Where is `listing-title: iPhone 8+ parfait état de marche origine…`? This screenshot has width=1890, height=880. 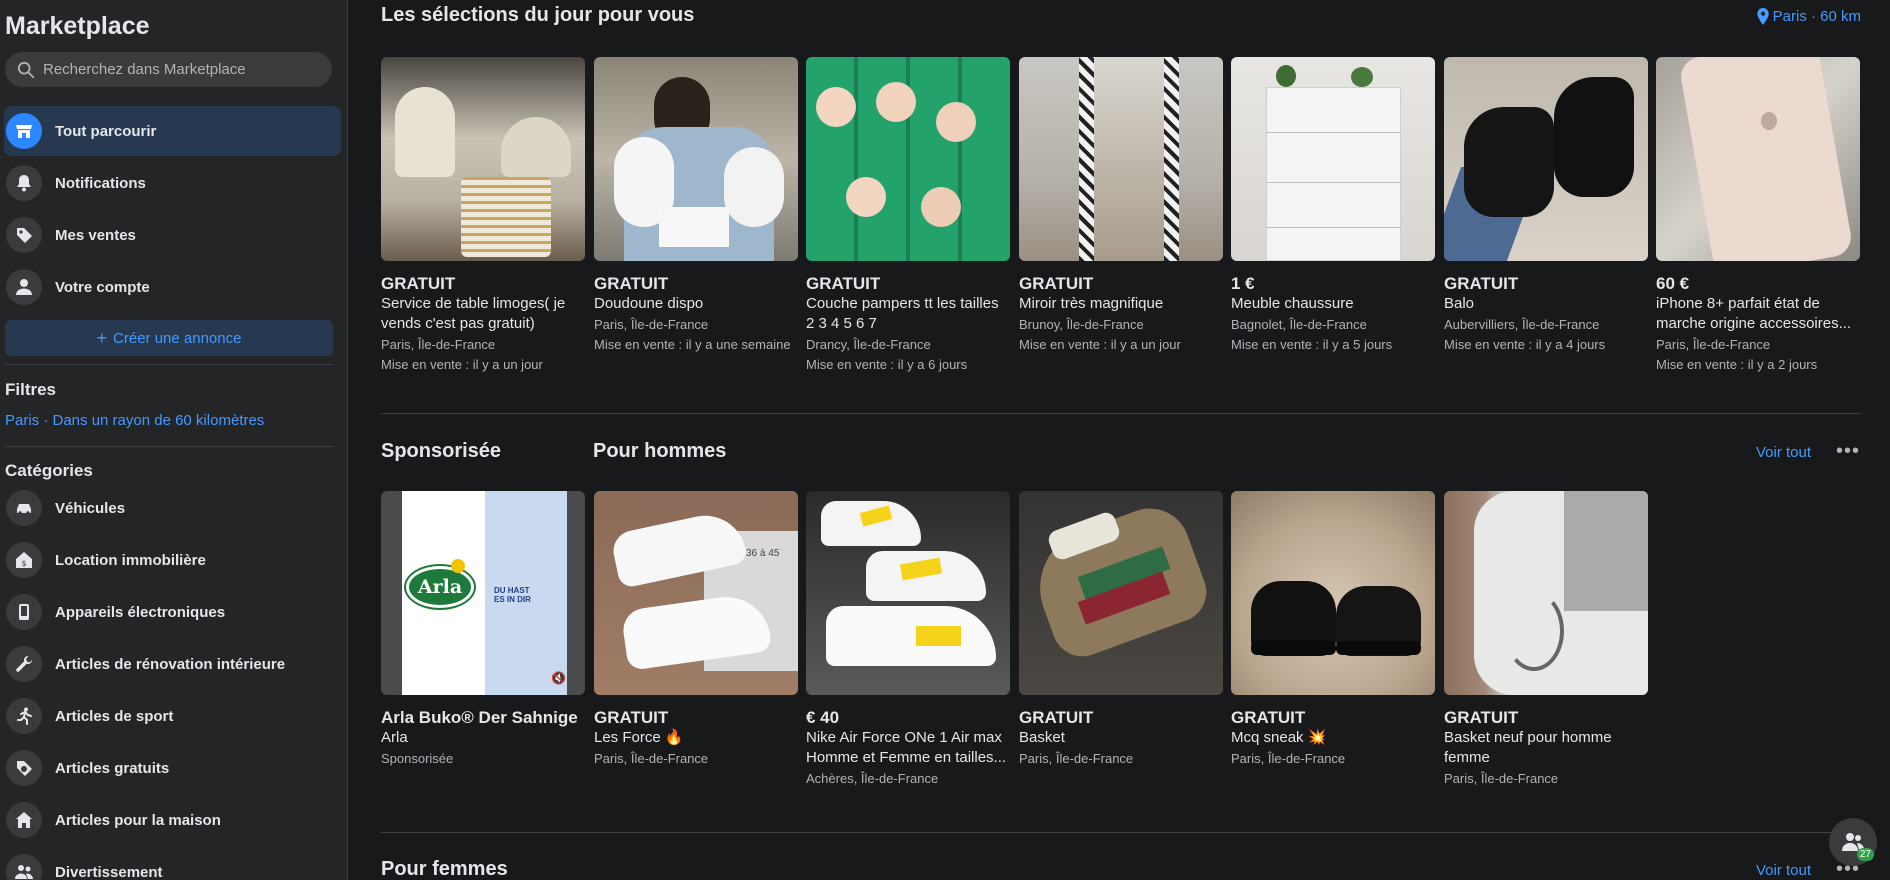
listing-title: iPhone 8+ parfait état de marche origine… is located at coordinates (1754, 313).